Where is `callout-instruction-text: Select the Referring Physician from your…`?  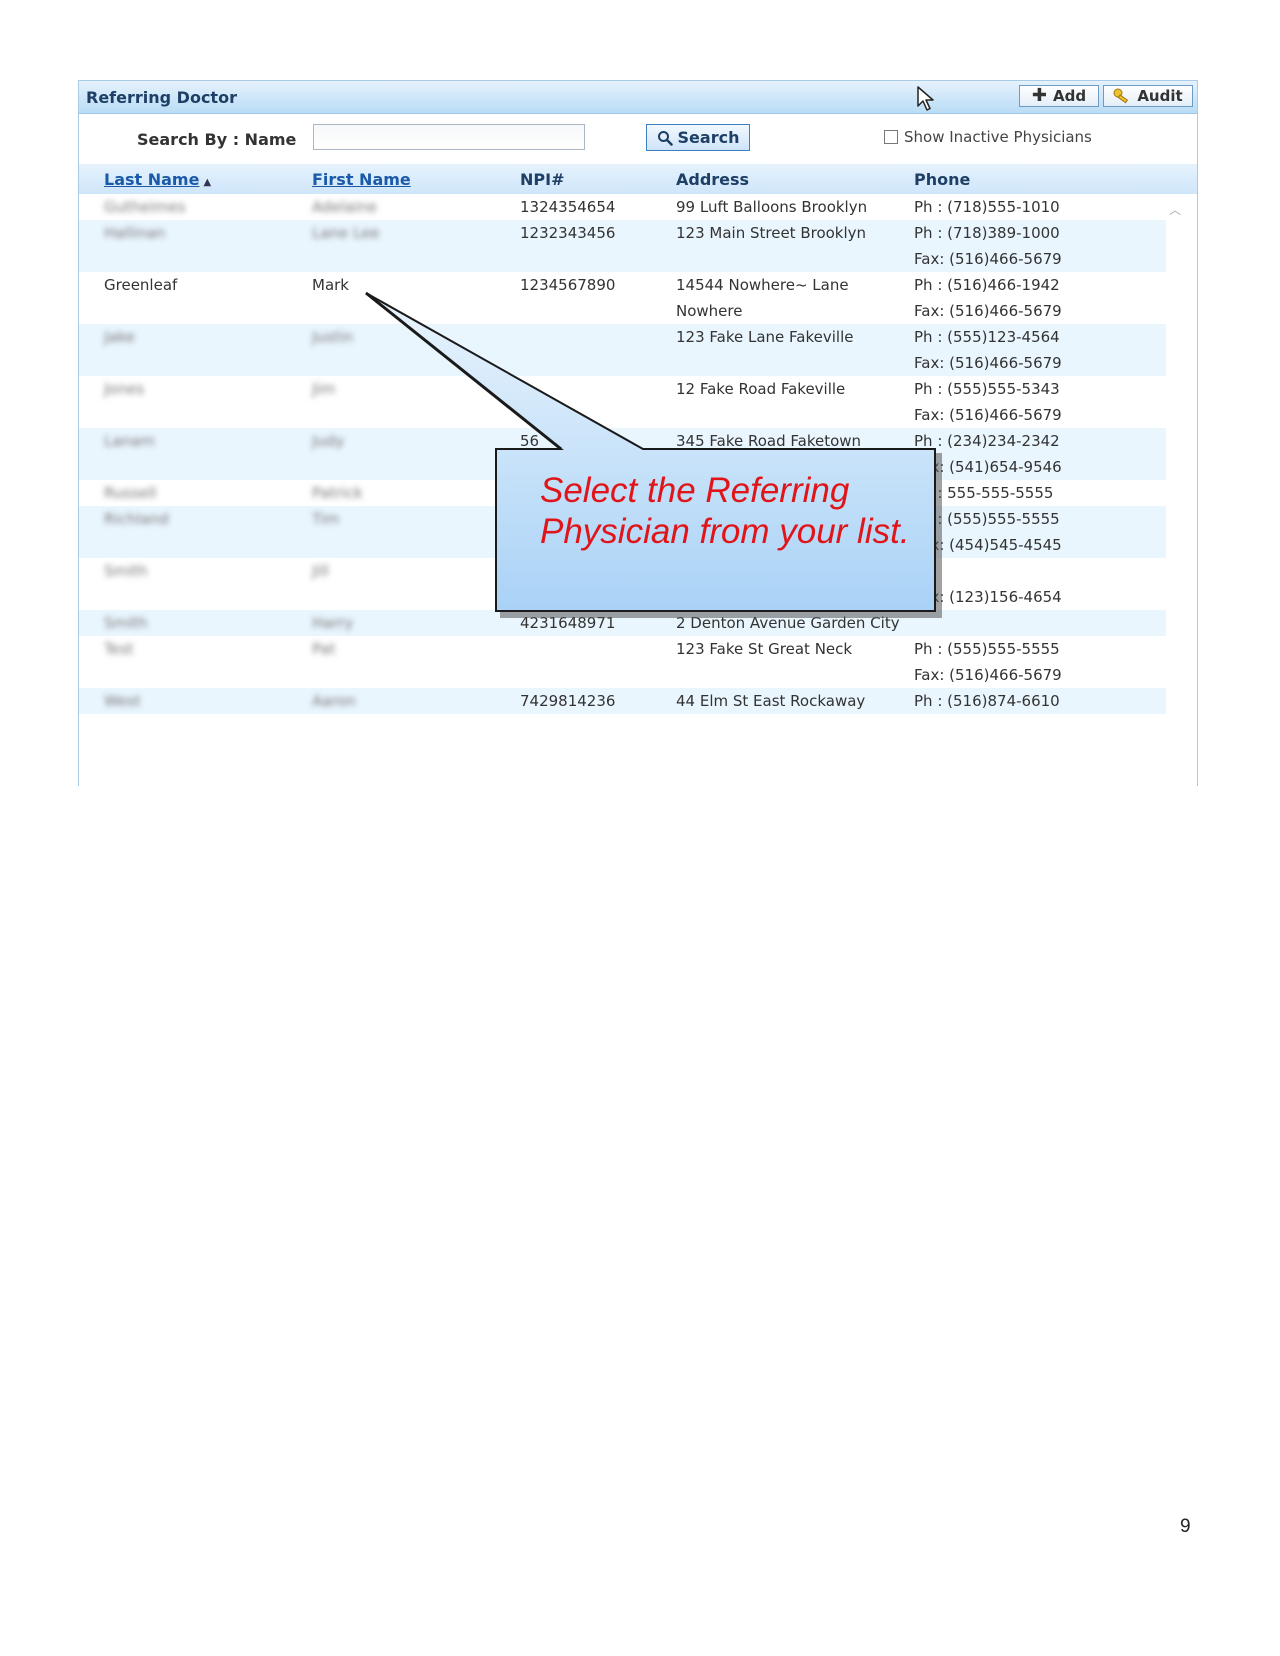 callout-instruction-text: Select the Referring Physician from your… is located at coordinates (725, 511).